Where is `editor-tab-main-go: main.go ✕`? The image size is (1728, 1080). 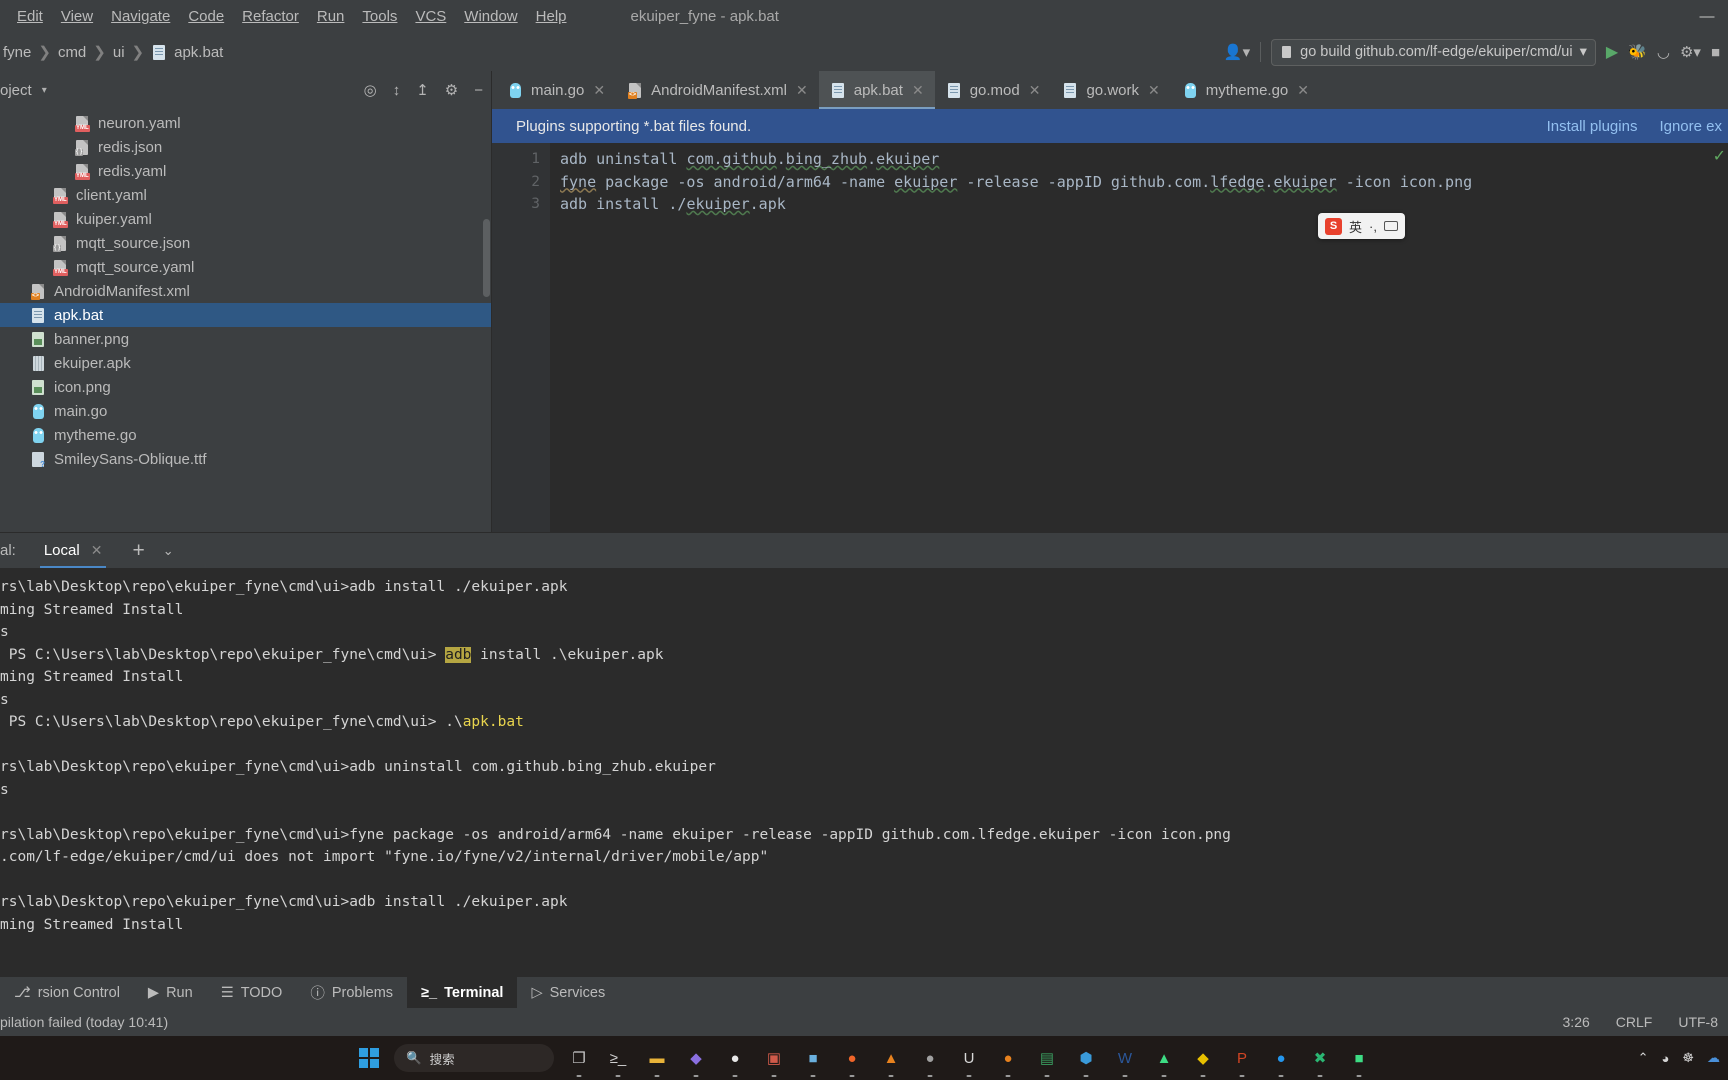 editor-tab-main-go: main.go ✕ is located at coordinates (556, 90).